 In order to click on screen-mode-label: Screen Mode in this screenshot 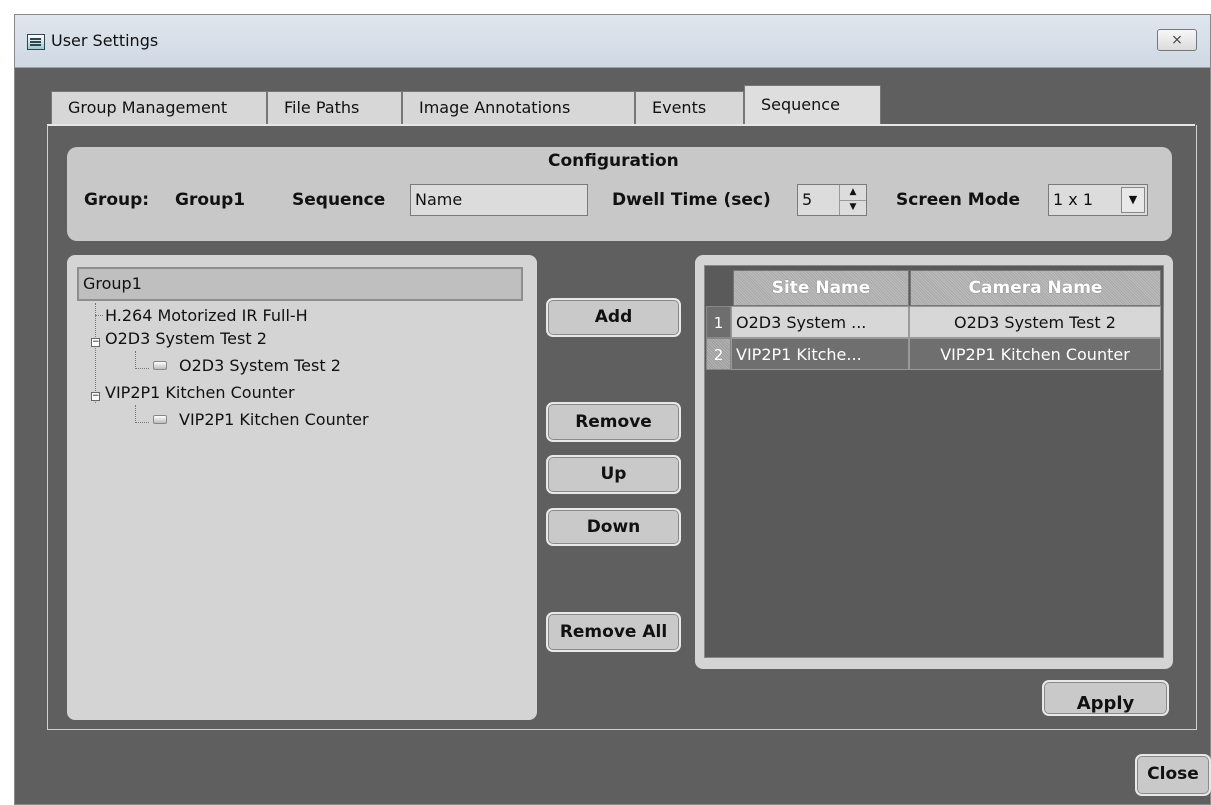, I will do `click(958, 200)`.